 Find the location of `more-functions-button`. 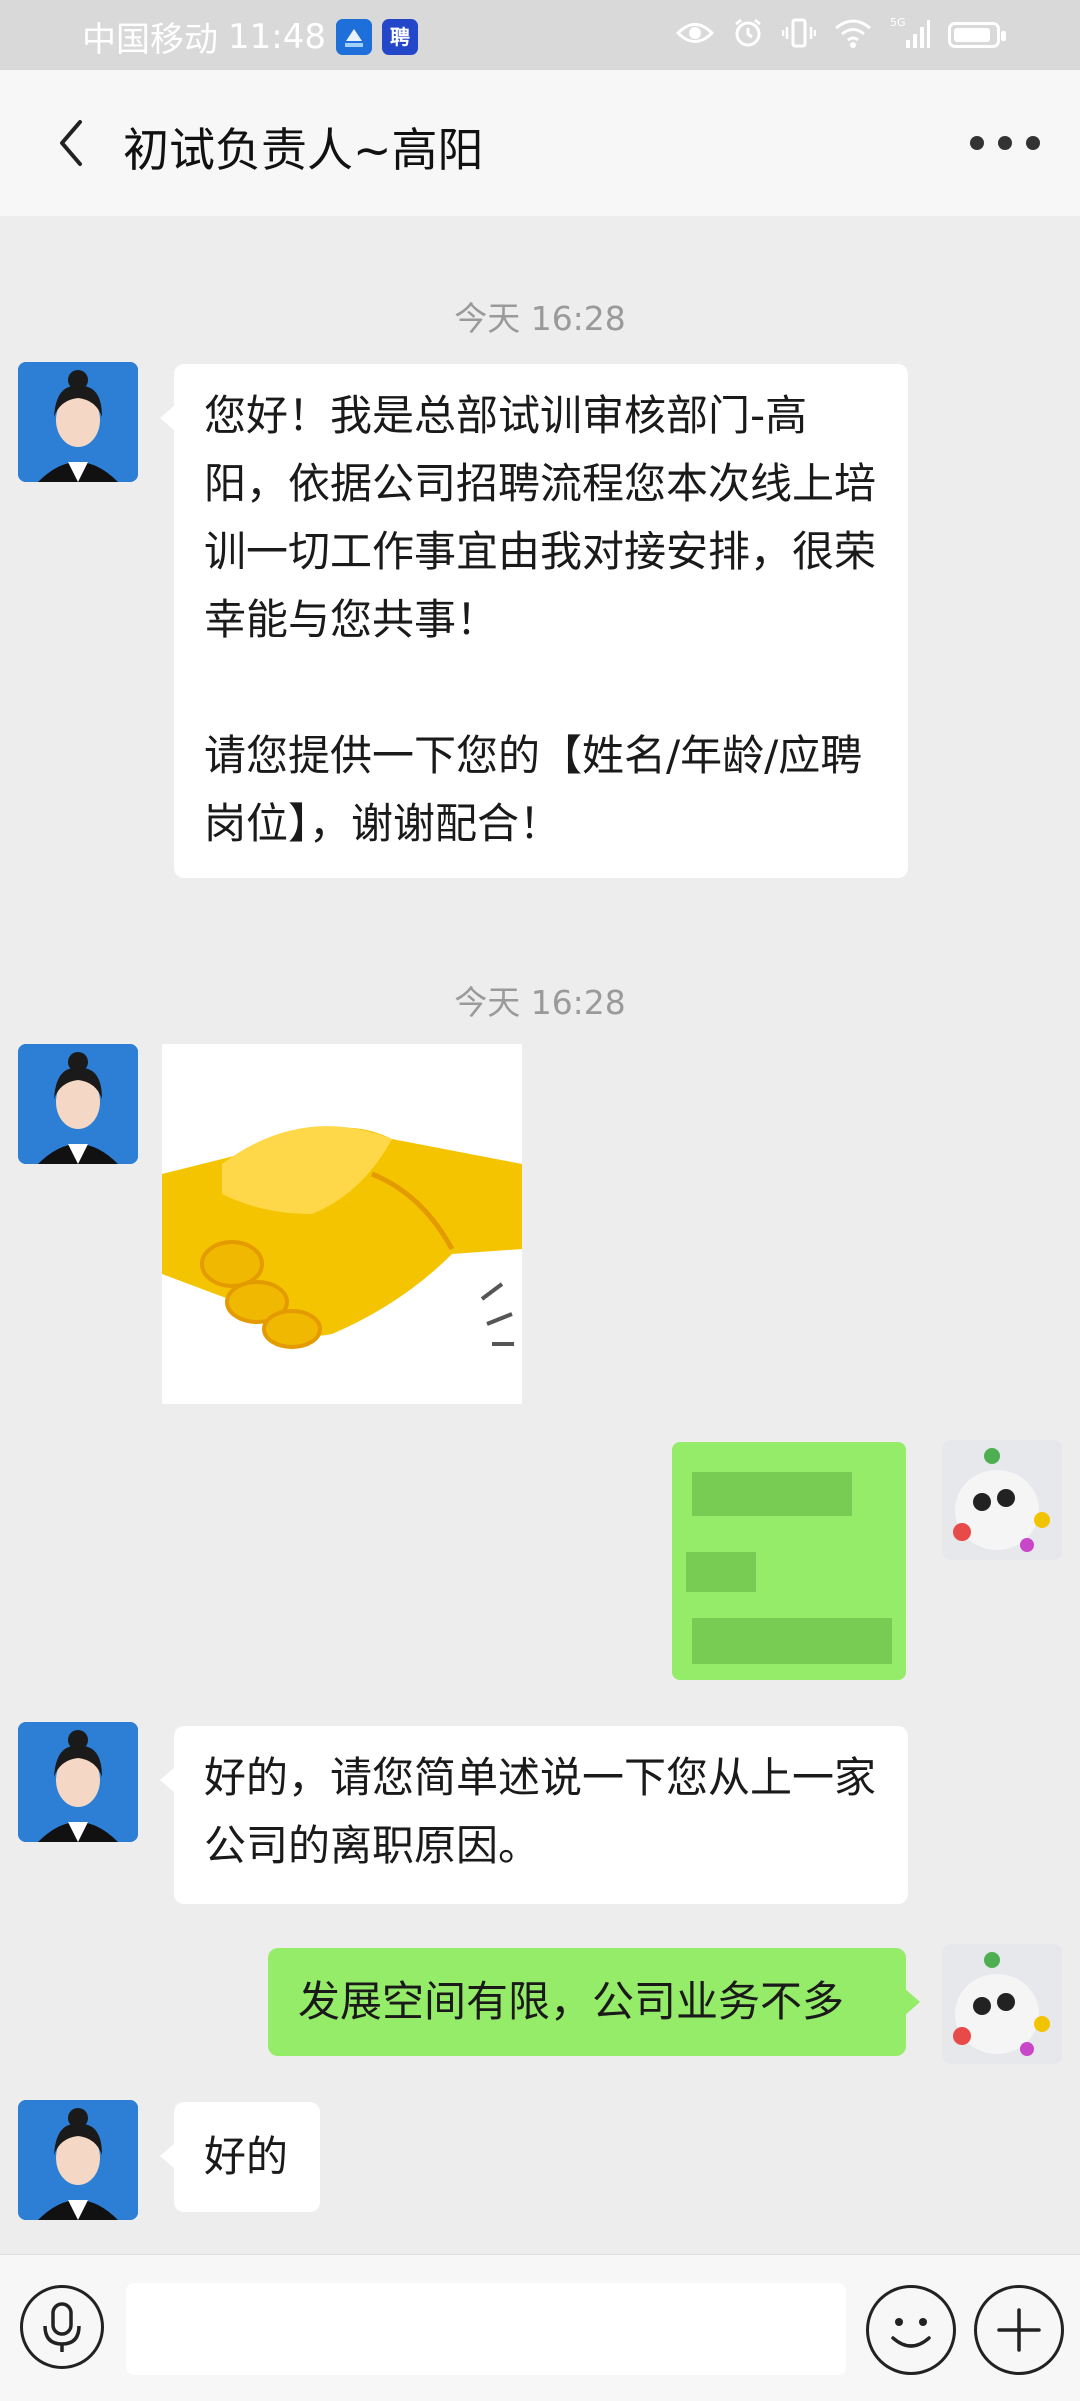

more-functions-button is located at coordinates (1019, 2330).